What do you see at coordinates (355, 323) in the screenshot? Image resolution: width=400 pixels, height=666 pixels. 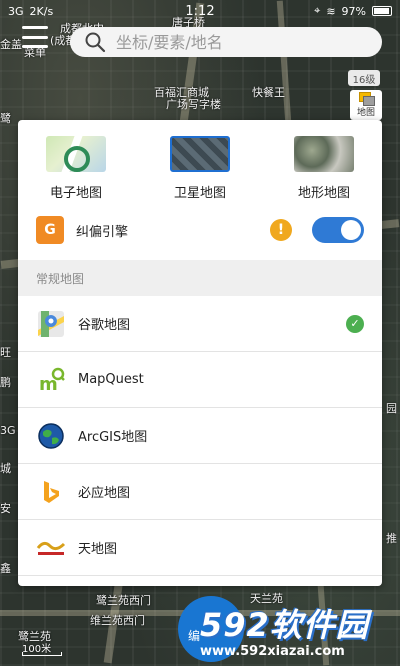 I see `check-icon: ✓` at bounding box center [355, 323].